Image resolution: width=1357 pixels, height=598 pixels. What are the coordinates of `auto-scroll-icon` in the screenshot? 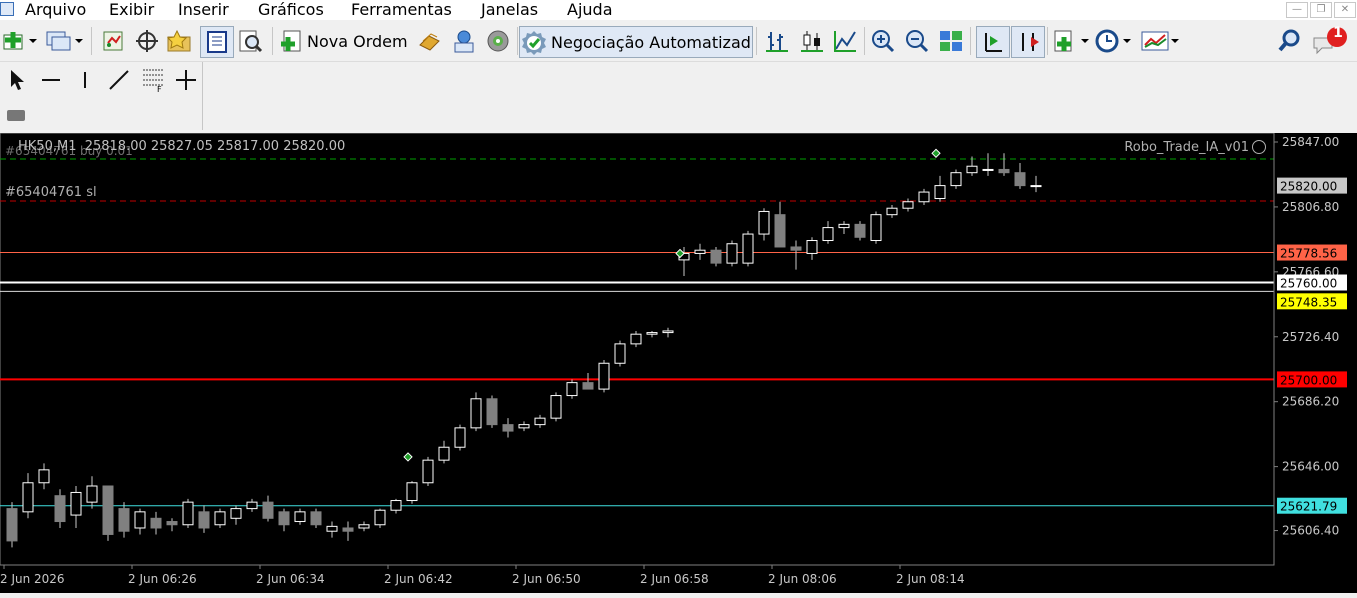 It's located at (993, 42).